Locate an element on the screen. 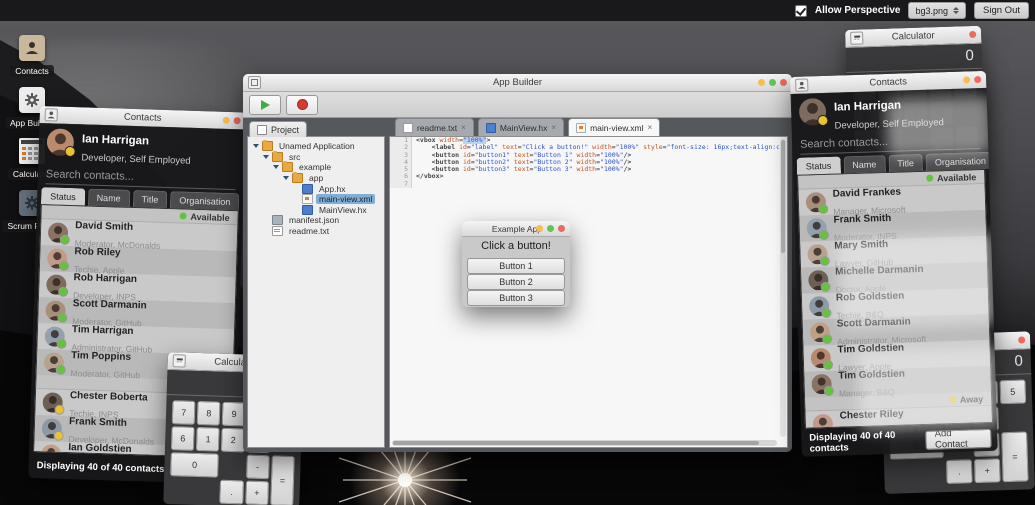 This screenshot has width=1035, height=505. tree-item-unamed-application: Unamed Application is located at coordinates (316, 146).